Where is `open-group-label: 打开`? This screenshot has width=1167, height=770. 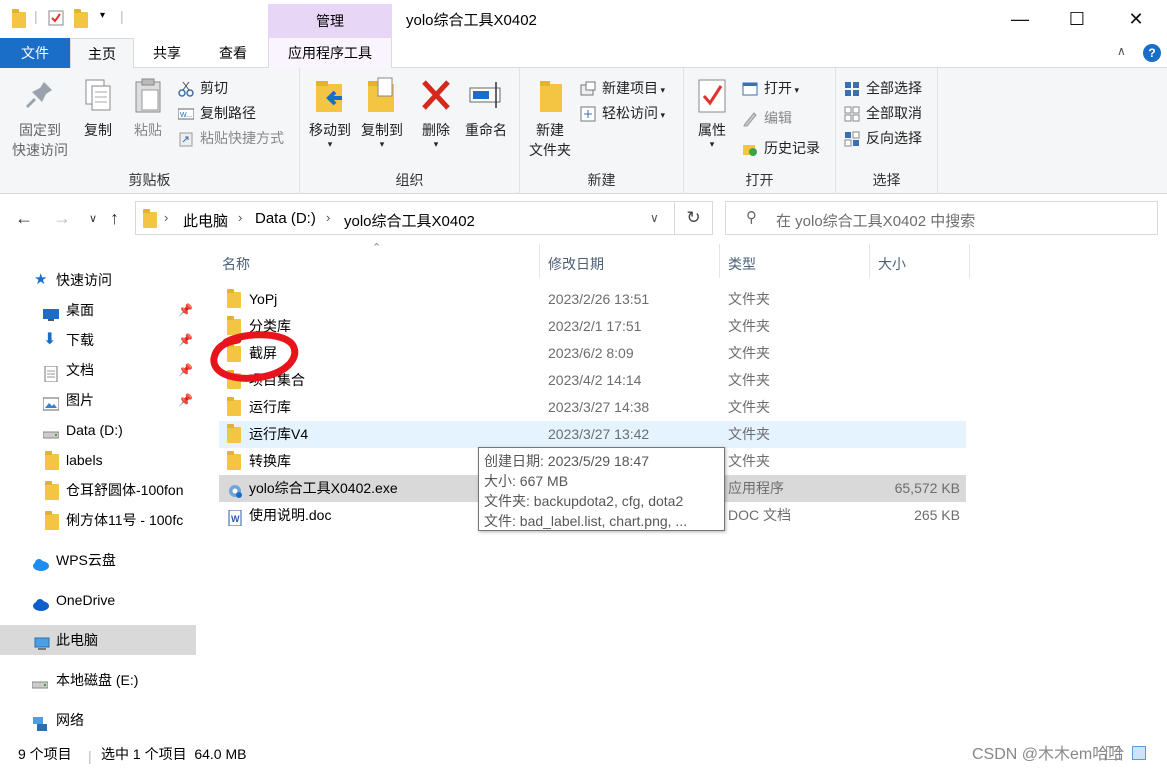 open-group-label: 打开 is located at coordinates (759, 180).